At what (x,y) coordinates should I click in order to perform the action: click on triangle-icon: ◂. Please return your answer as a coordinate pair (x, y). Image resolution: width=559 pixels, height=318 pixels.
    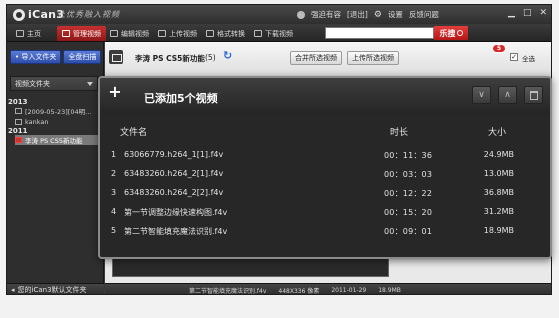
    Looking at the image, I should click on (13, 290).